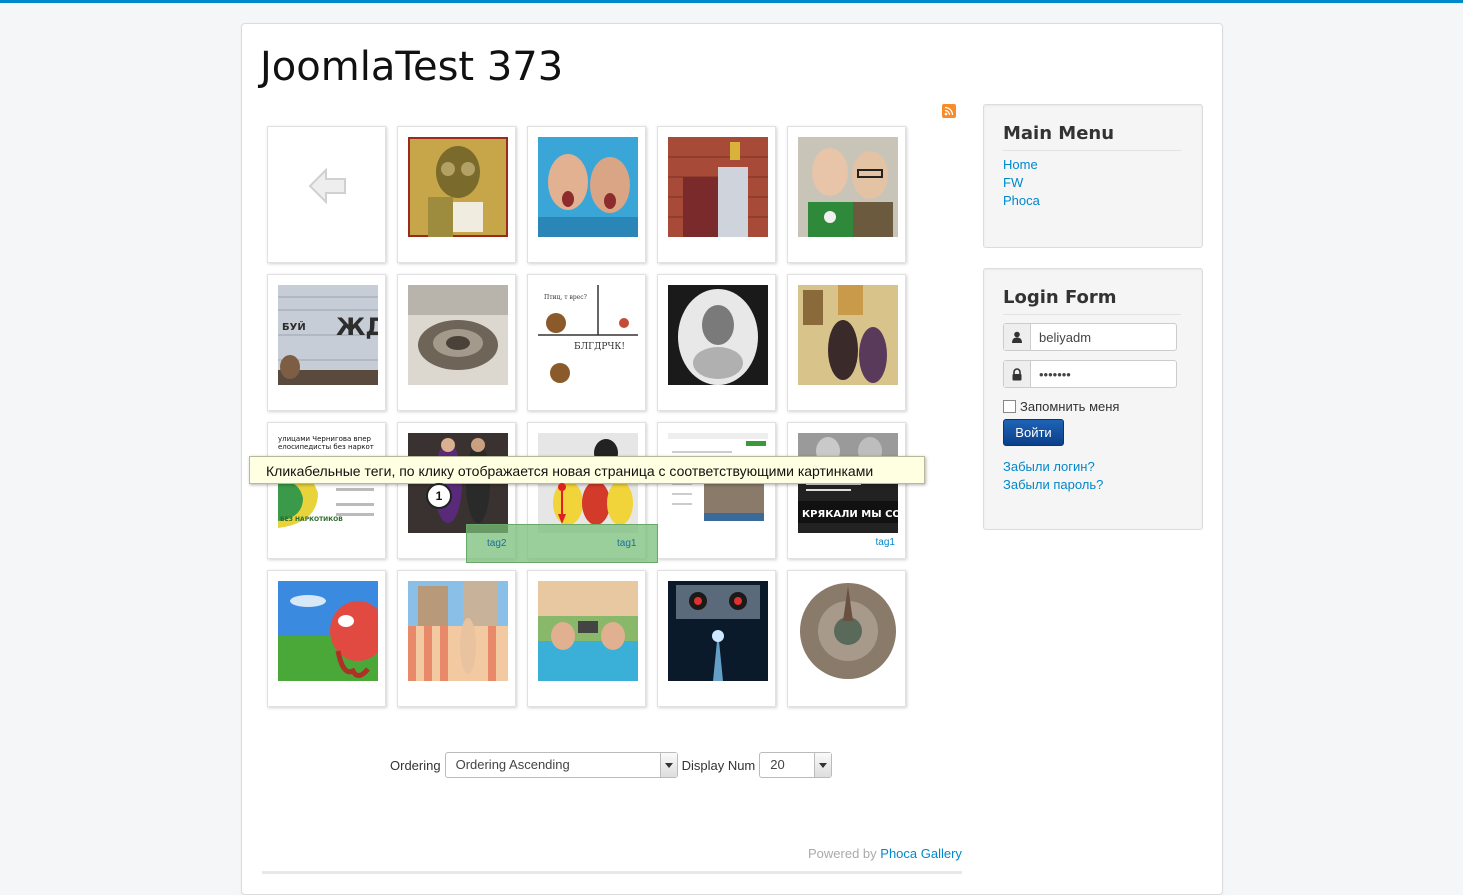 This screenshot has height=895, width=1463. Describe the element at coordinates (846, 490) in the screenshot. I see `gallery-thumb: КРЯКАЛИ МЫ СОФТ tag1` at that location.